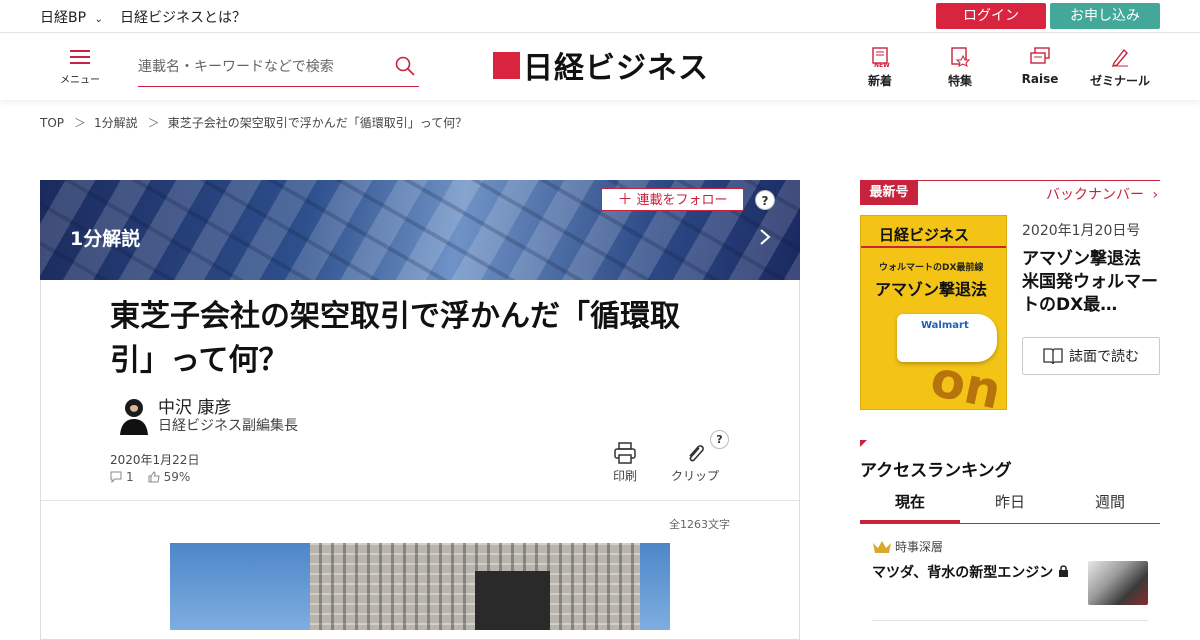 The height and width of the screenshot is (640, 1200). Describe the element at coordinates (931, 268) in the screenshot. I see `cover-kicker: ウォルマートのDX最前線` at that location.